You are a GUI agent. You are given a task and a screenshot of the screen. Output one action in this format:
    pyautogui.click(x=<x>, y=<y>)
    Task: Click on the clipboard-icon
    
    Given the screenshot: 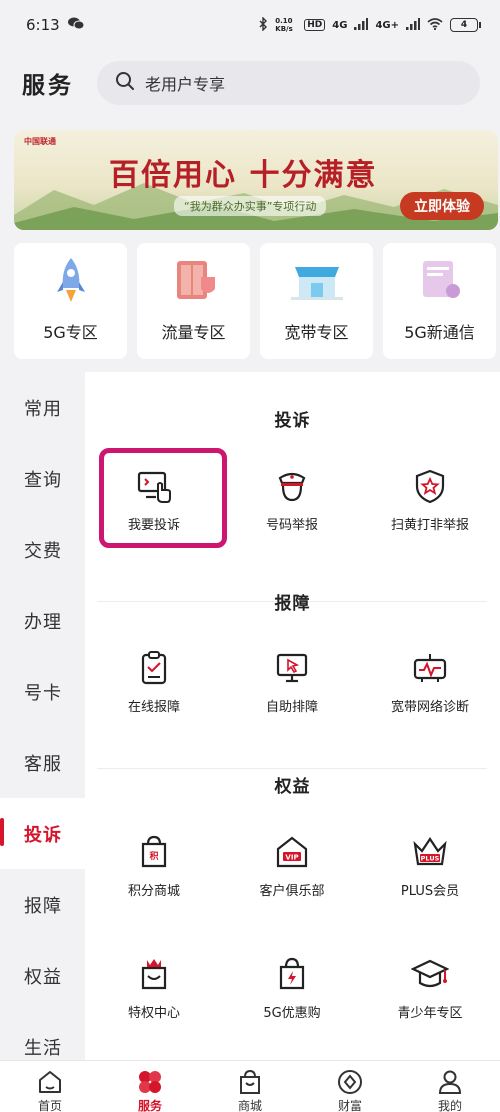 What is the action you would take?
    pyautogui.click(x=154, y=668)
    